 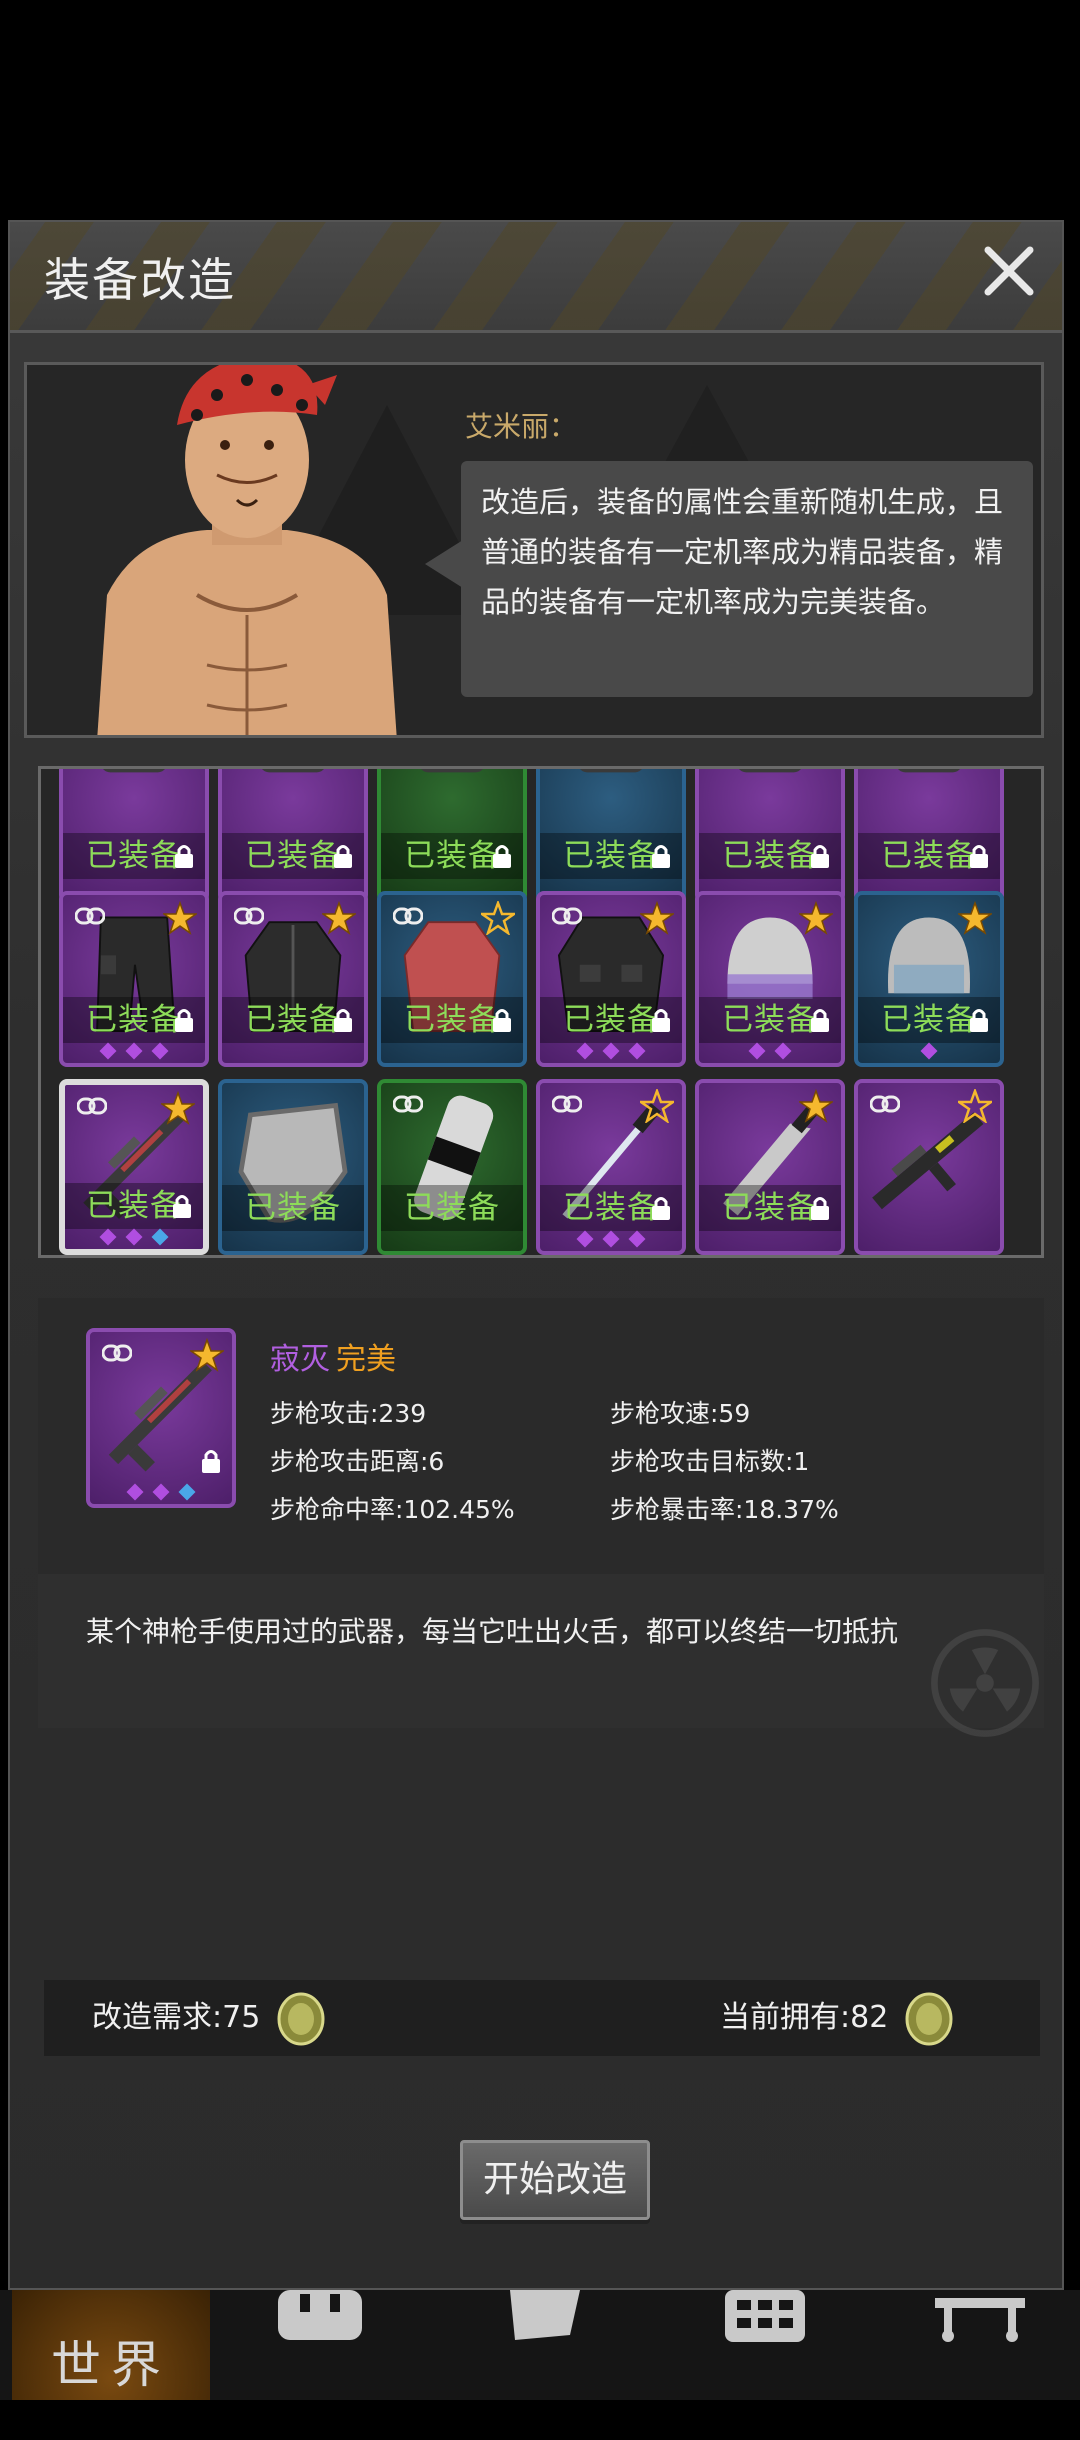 What do you see at coordinates (765, 2325) in the screenshot?
I see `building-icon` at bounding box center [765, 2325].